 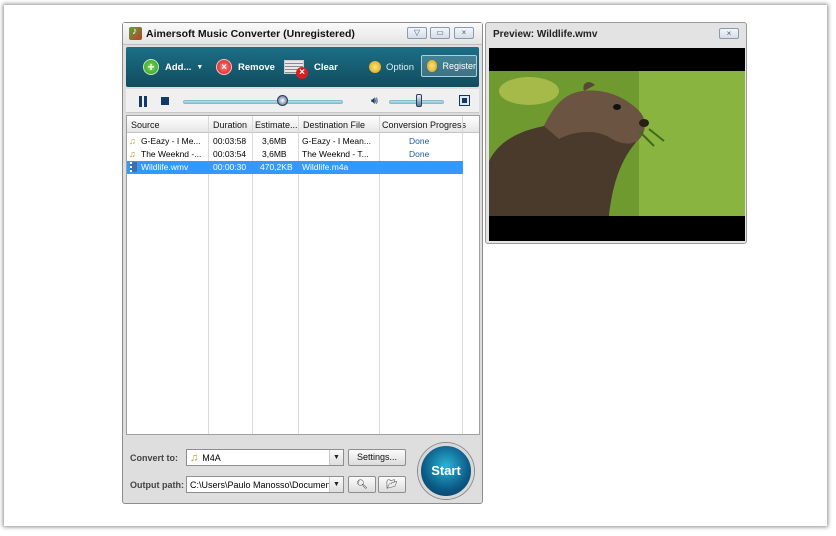 I want to click on row-source: Wildlife.wmv, so click(x=165, y=167).